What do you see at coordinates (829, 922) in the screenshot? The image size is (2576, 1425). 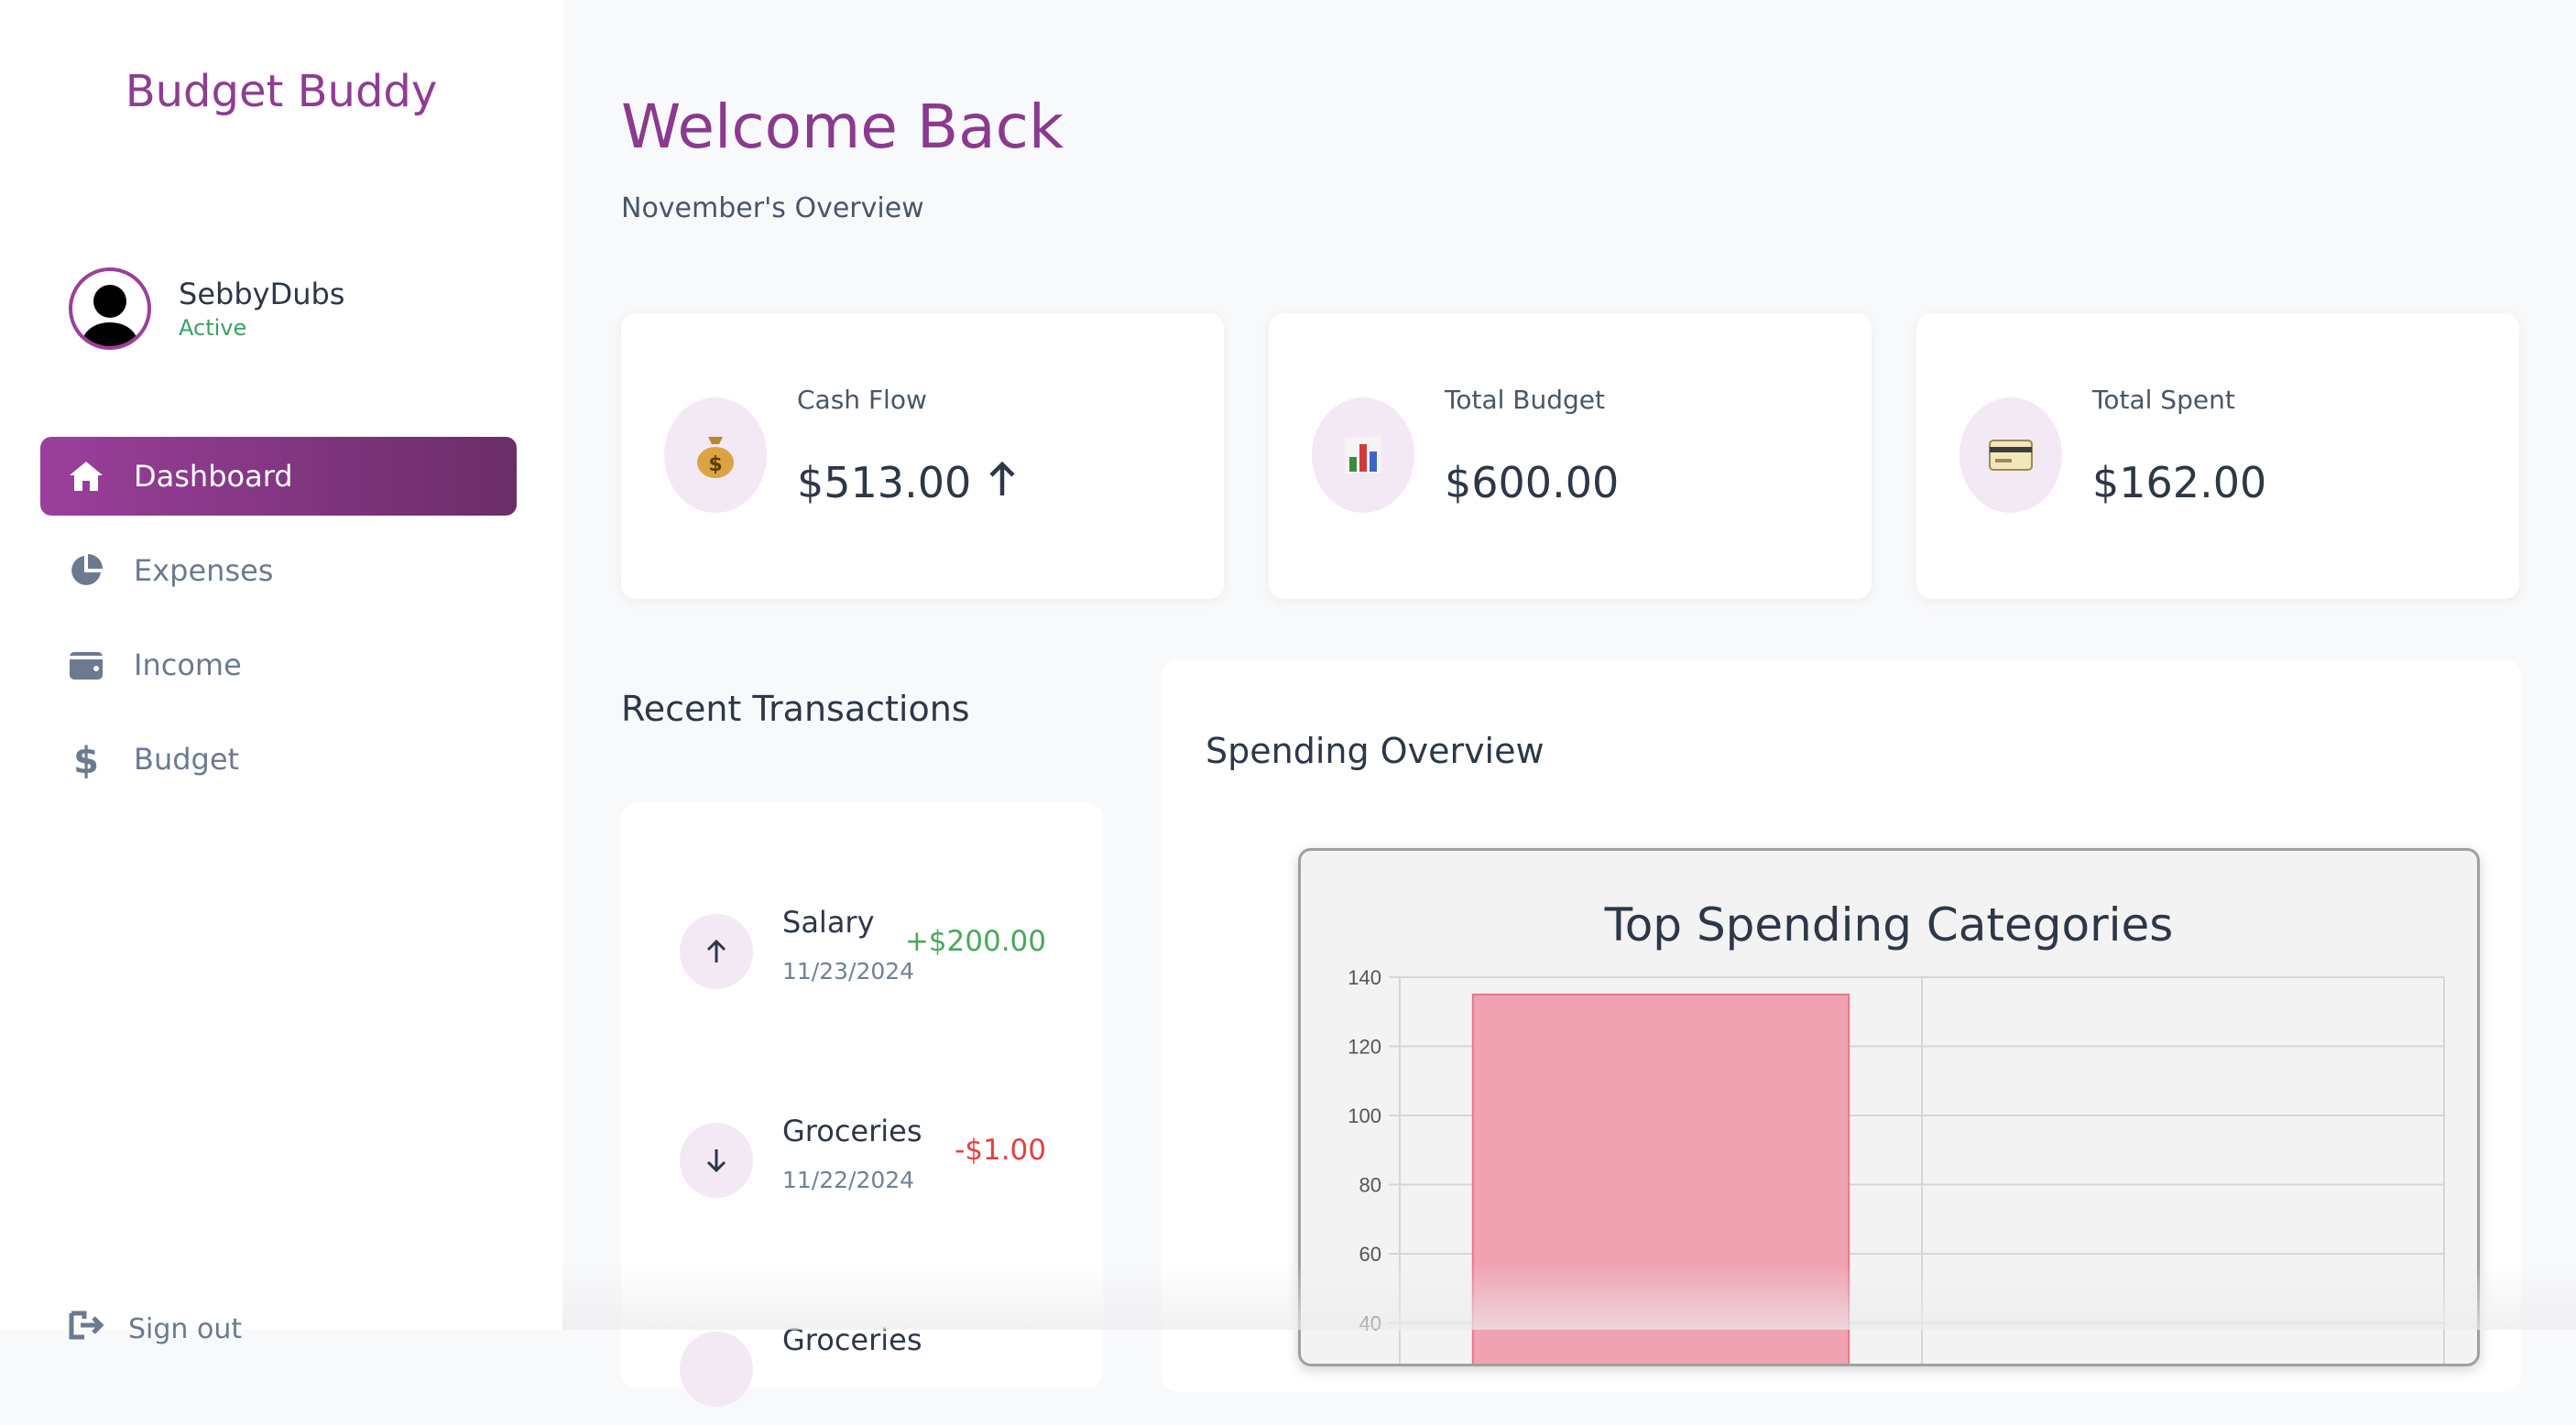 I see `transaction-name: Salary` at bounding box center [829, 922].